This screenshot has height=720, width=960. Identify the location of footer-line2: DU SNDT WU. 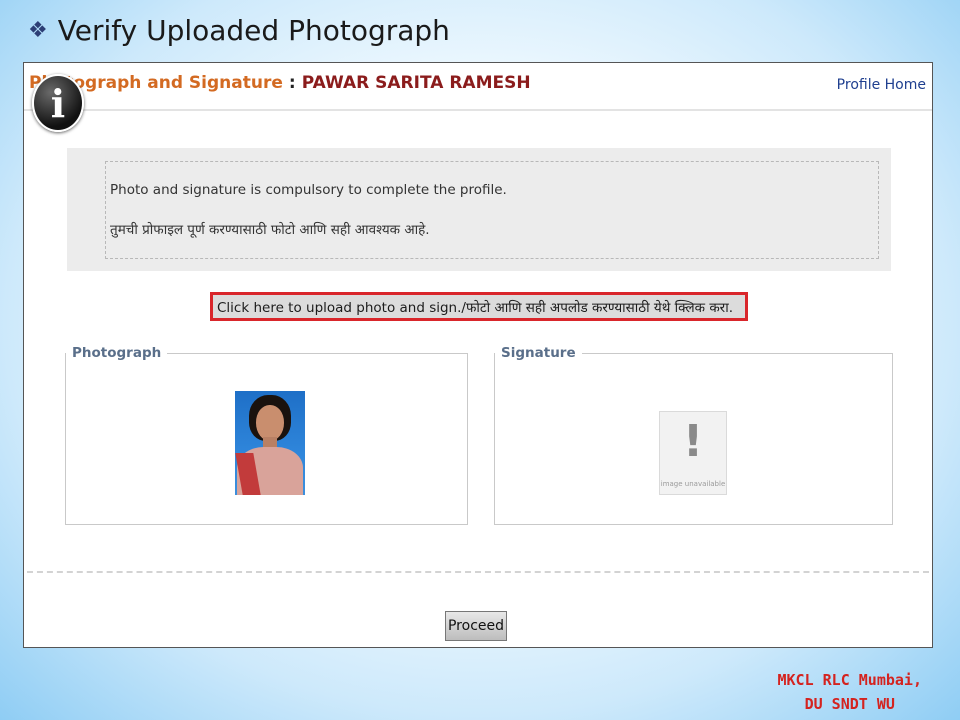
(849, 704).